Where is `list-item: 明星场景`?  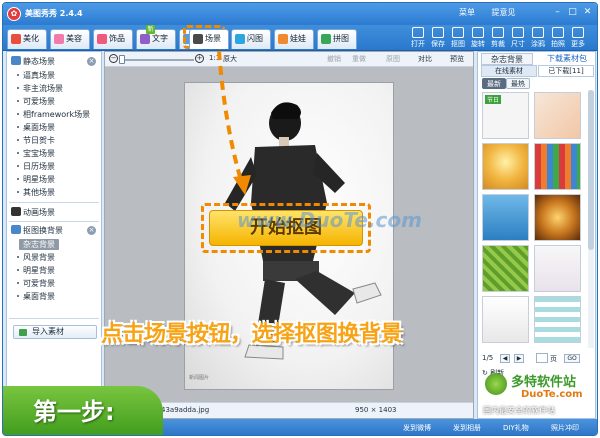
list-item: 明星场景 is located at coordinates (36, 179).